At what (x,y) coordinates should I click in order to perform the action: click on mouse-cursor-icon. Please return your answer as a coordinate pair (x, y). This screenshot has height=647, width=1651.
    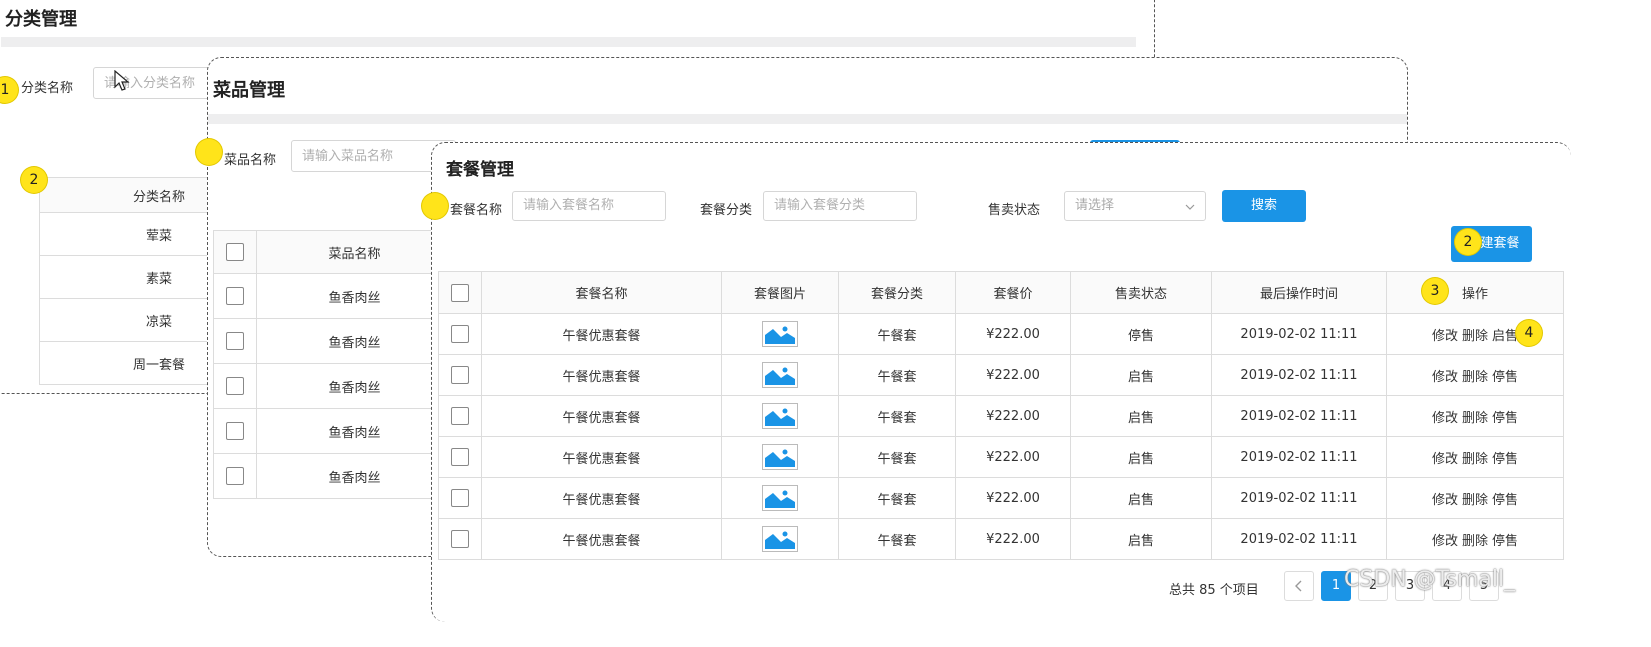
    Looking at the image, I should click on (122, 80).